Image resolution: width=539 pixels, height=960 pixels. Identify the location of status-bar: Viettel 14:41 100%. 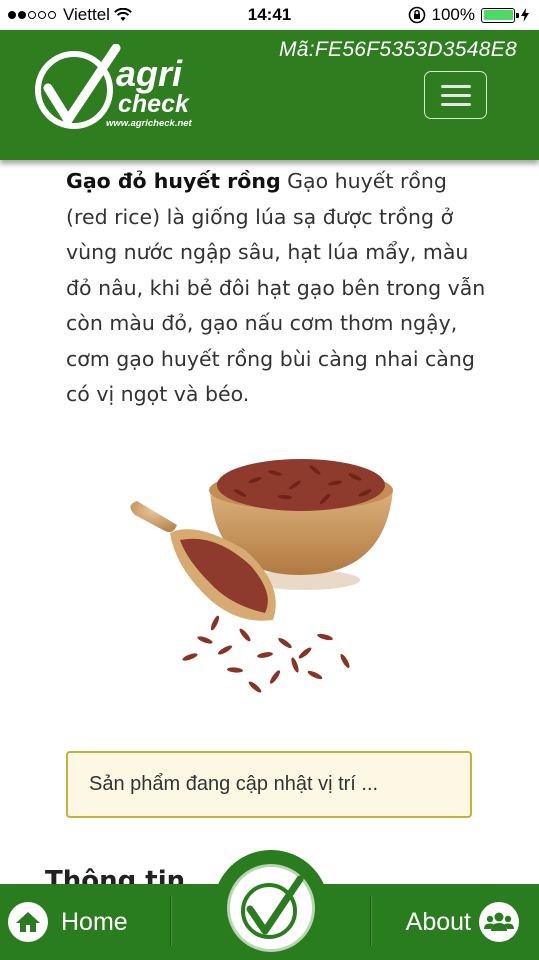
(269, 15).